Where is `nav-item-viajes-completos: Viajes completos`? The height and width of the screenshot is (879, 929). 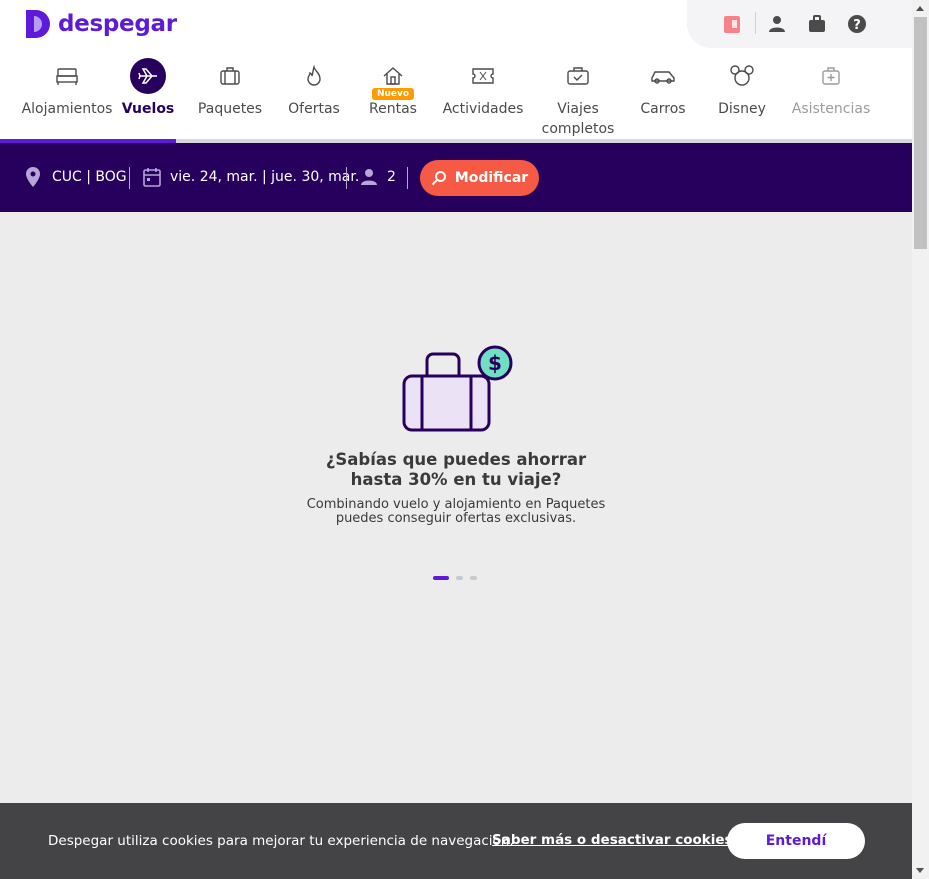 nav-item-viajes-completos: Viajes completos is located at coordinates (578, 98).